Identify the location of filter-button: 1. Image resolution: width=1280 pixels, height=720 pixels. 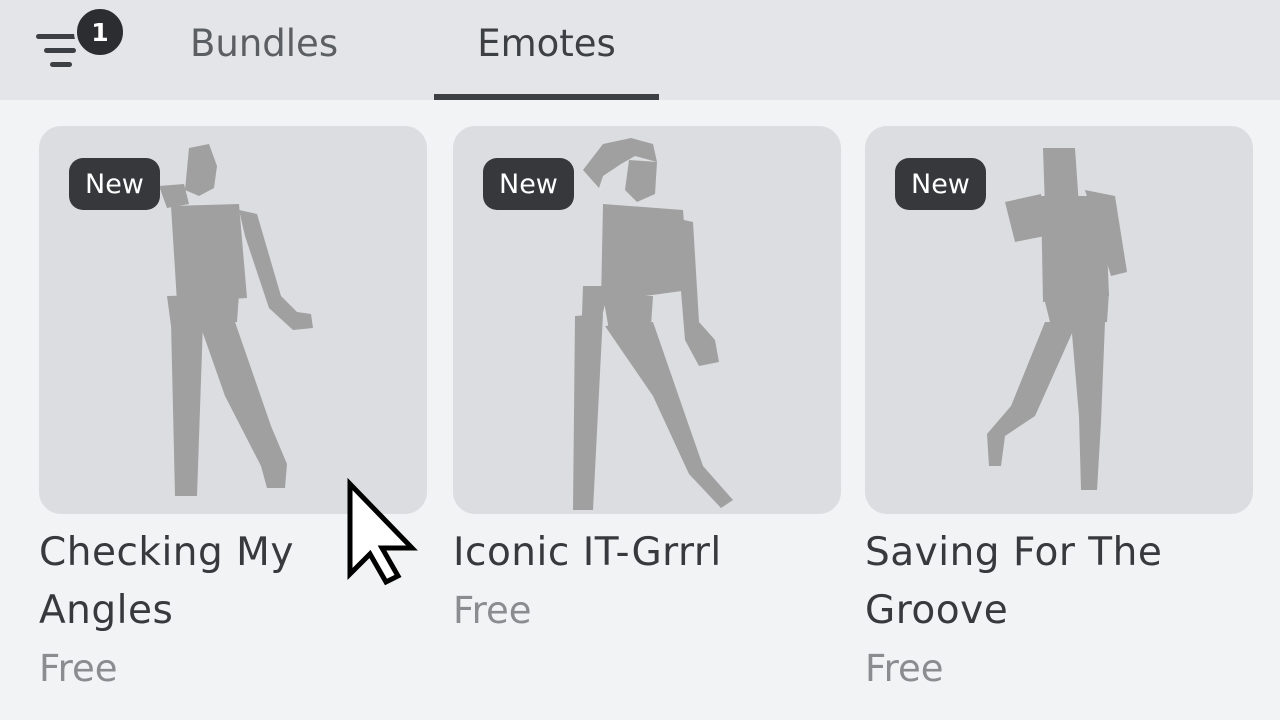
(78, 43).